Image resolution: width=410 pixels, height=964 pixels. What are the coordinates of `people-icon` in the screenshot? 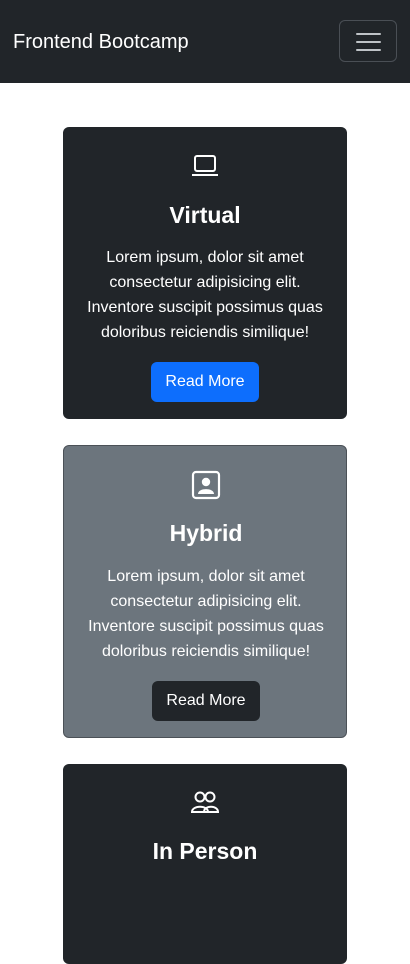 It's located at (205, 803).